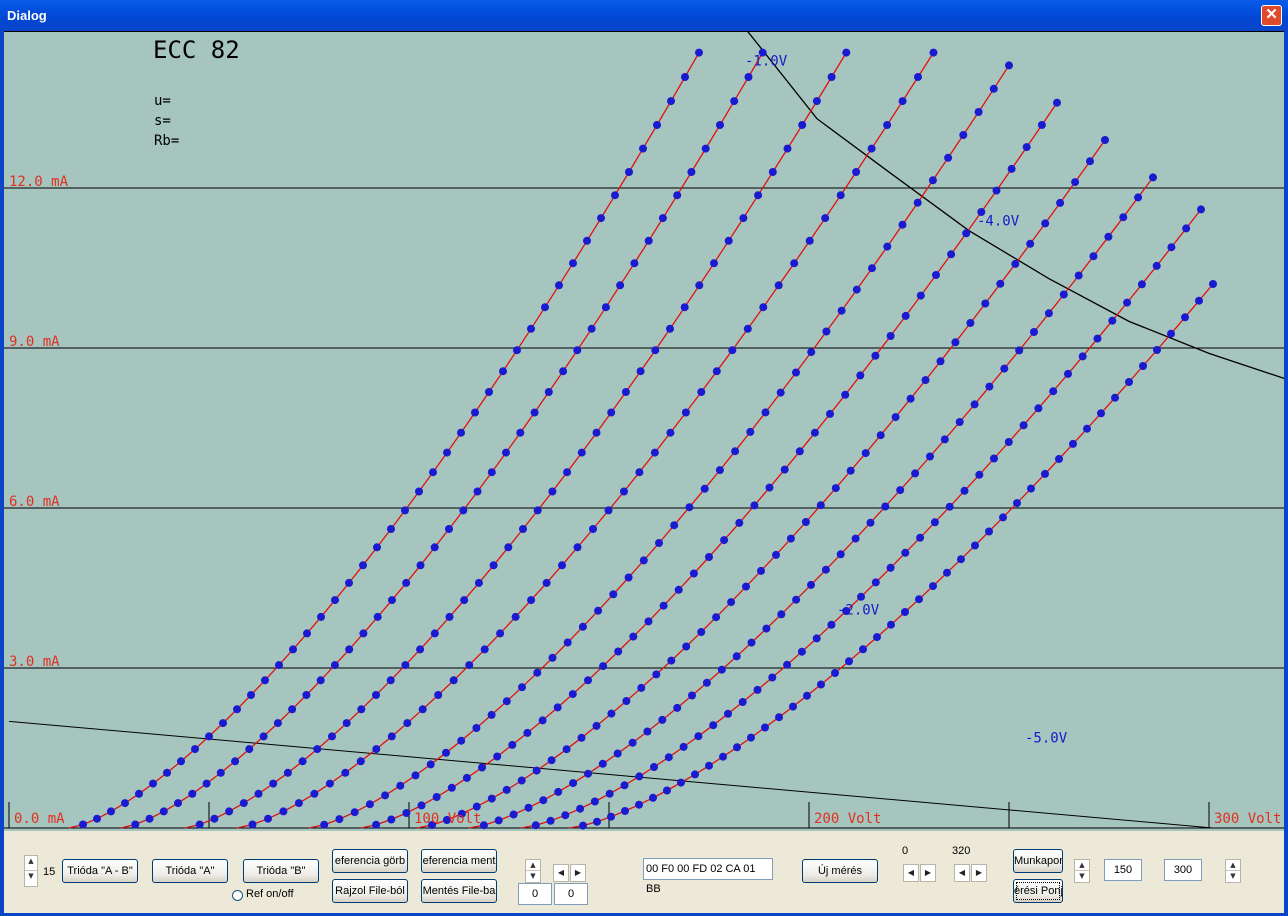 The width and height of the screenshot is (1288, 916). What do you see at coordinates (370, 861) in the screenshot?
I see `referencia-gorbe-button: eferencia görb` at bounding box center [370, 861].